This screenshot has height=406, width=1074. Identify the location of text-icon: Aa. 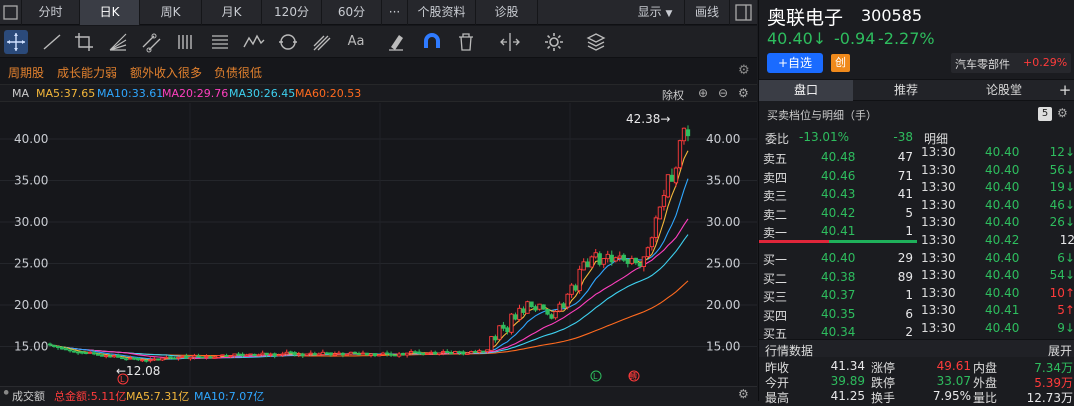
(356, 42).